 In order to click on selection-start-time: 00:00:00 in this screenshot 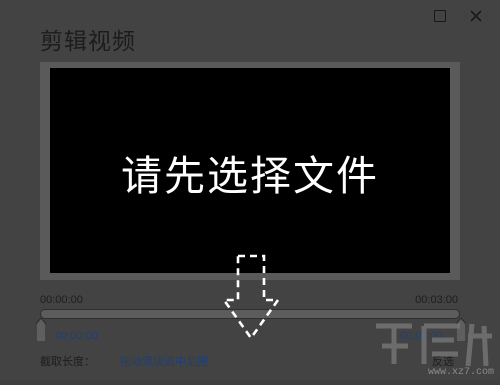, I will do `click(76, 336)`.